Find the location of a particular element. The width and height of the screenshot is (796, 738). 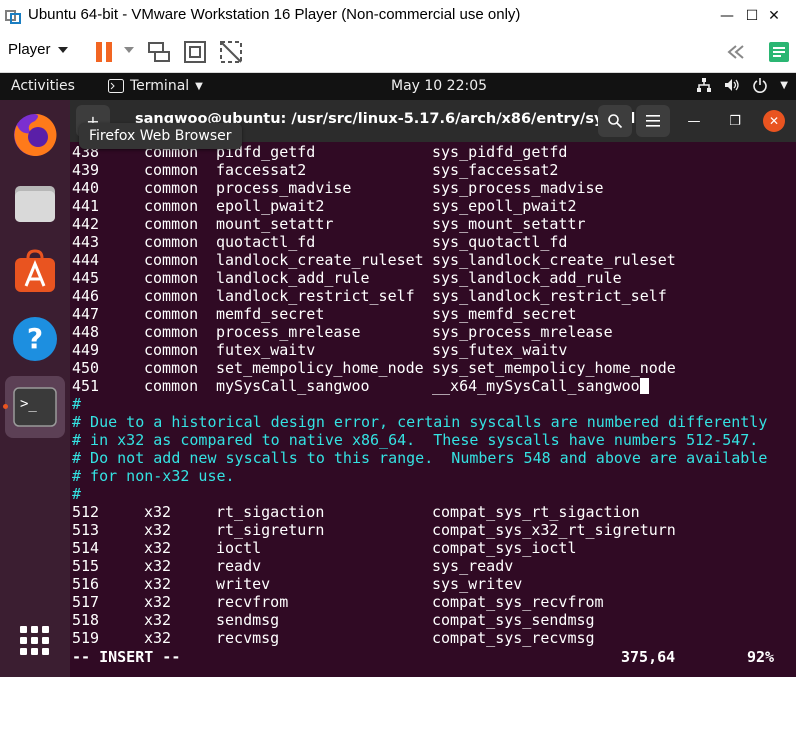

terminal-restore-button: ❐ is located at coordinates (735, 121).